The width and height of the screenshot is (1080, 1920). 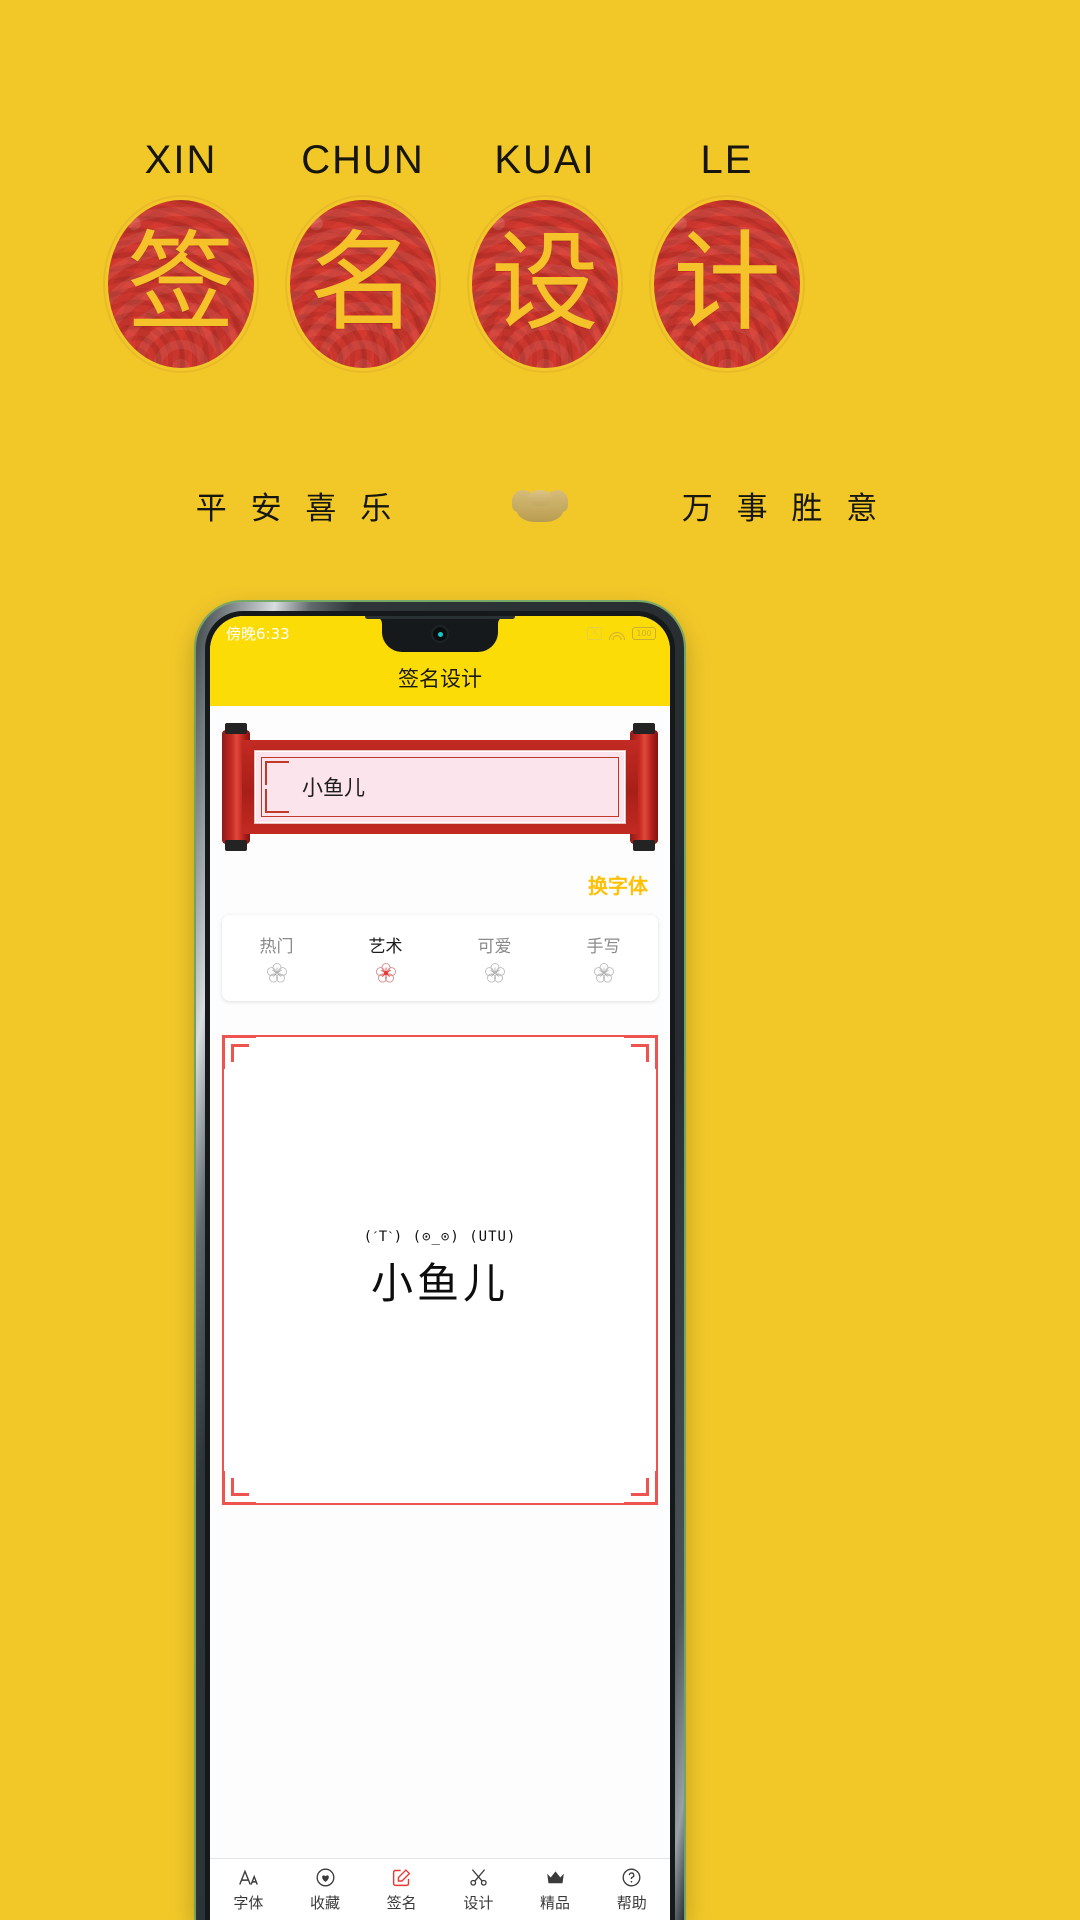 What do you see at coordinates (325, 1902) in the screenshot?
I see `nav-item-favorites-label: 收藏` at bounding box center [325, 1902].